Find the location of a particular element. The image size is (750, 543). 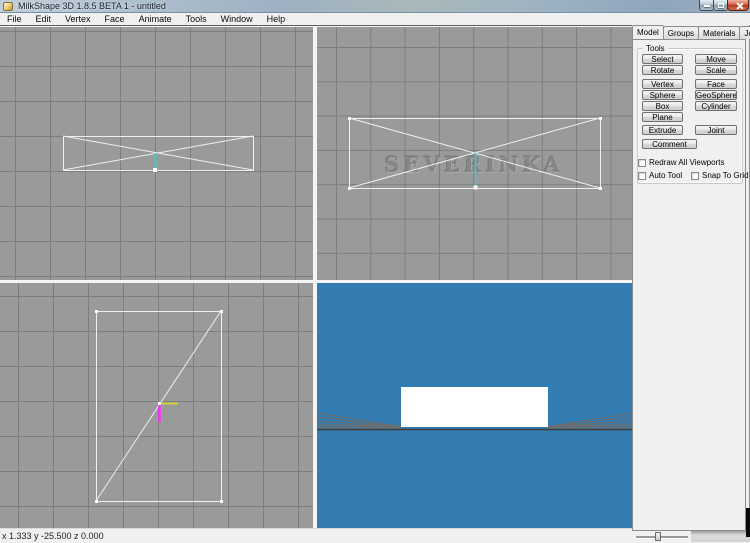

menu-tools: Tools is located at coordinates (196, 19).